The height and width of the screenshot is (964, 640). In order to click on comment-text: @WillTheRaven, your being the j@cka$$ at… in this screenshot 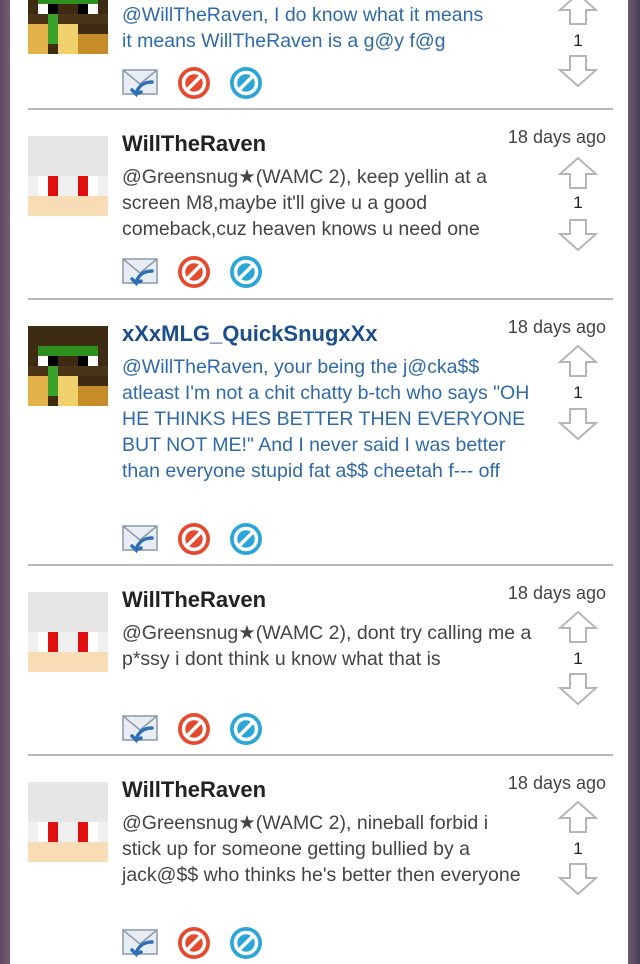, I will do `click(326, 419)`.